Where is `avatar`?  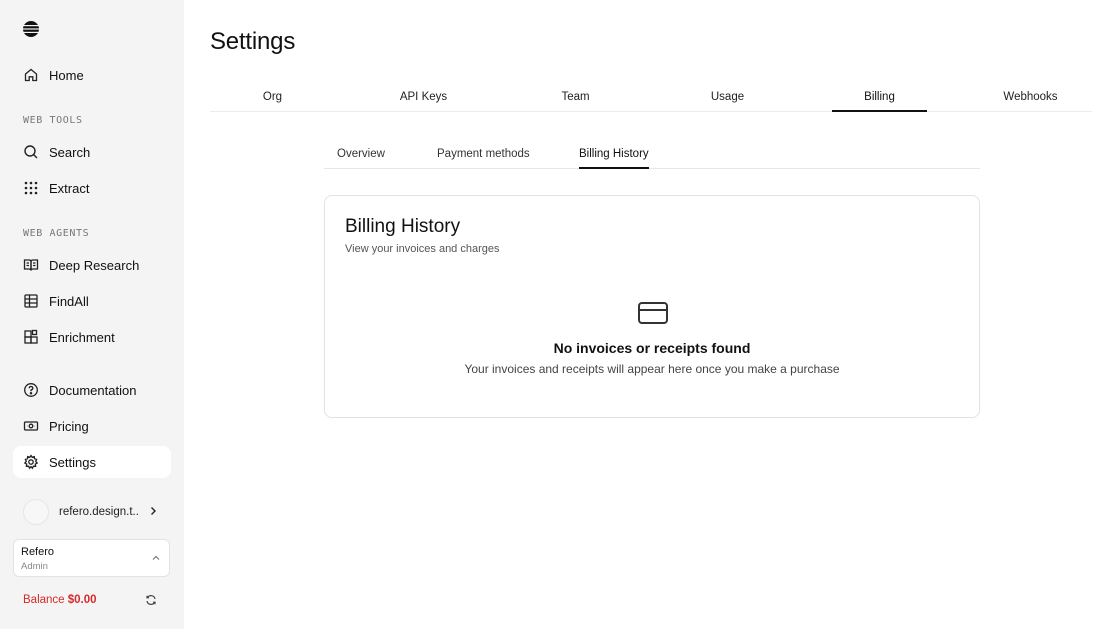 avatar is located at coordinates (36, 512).